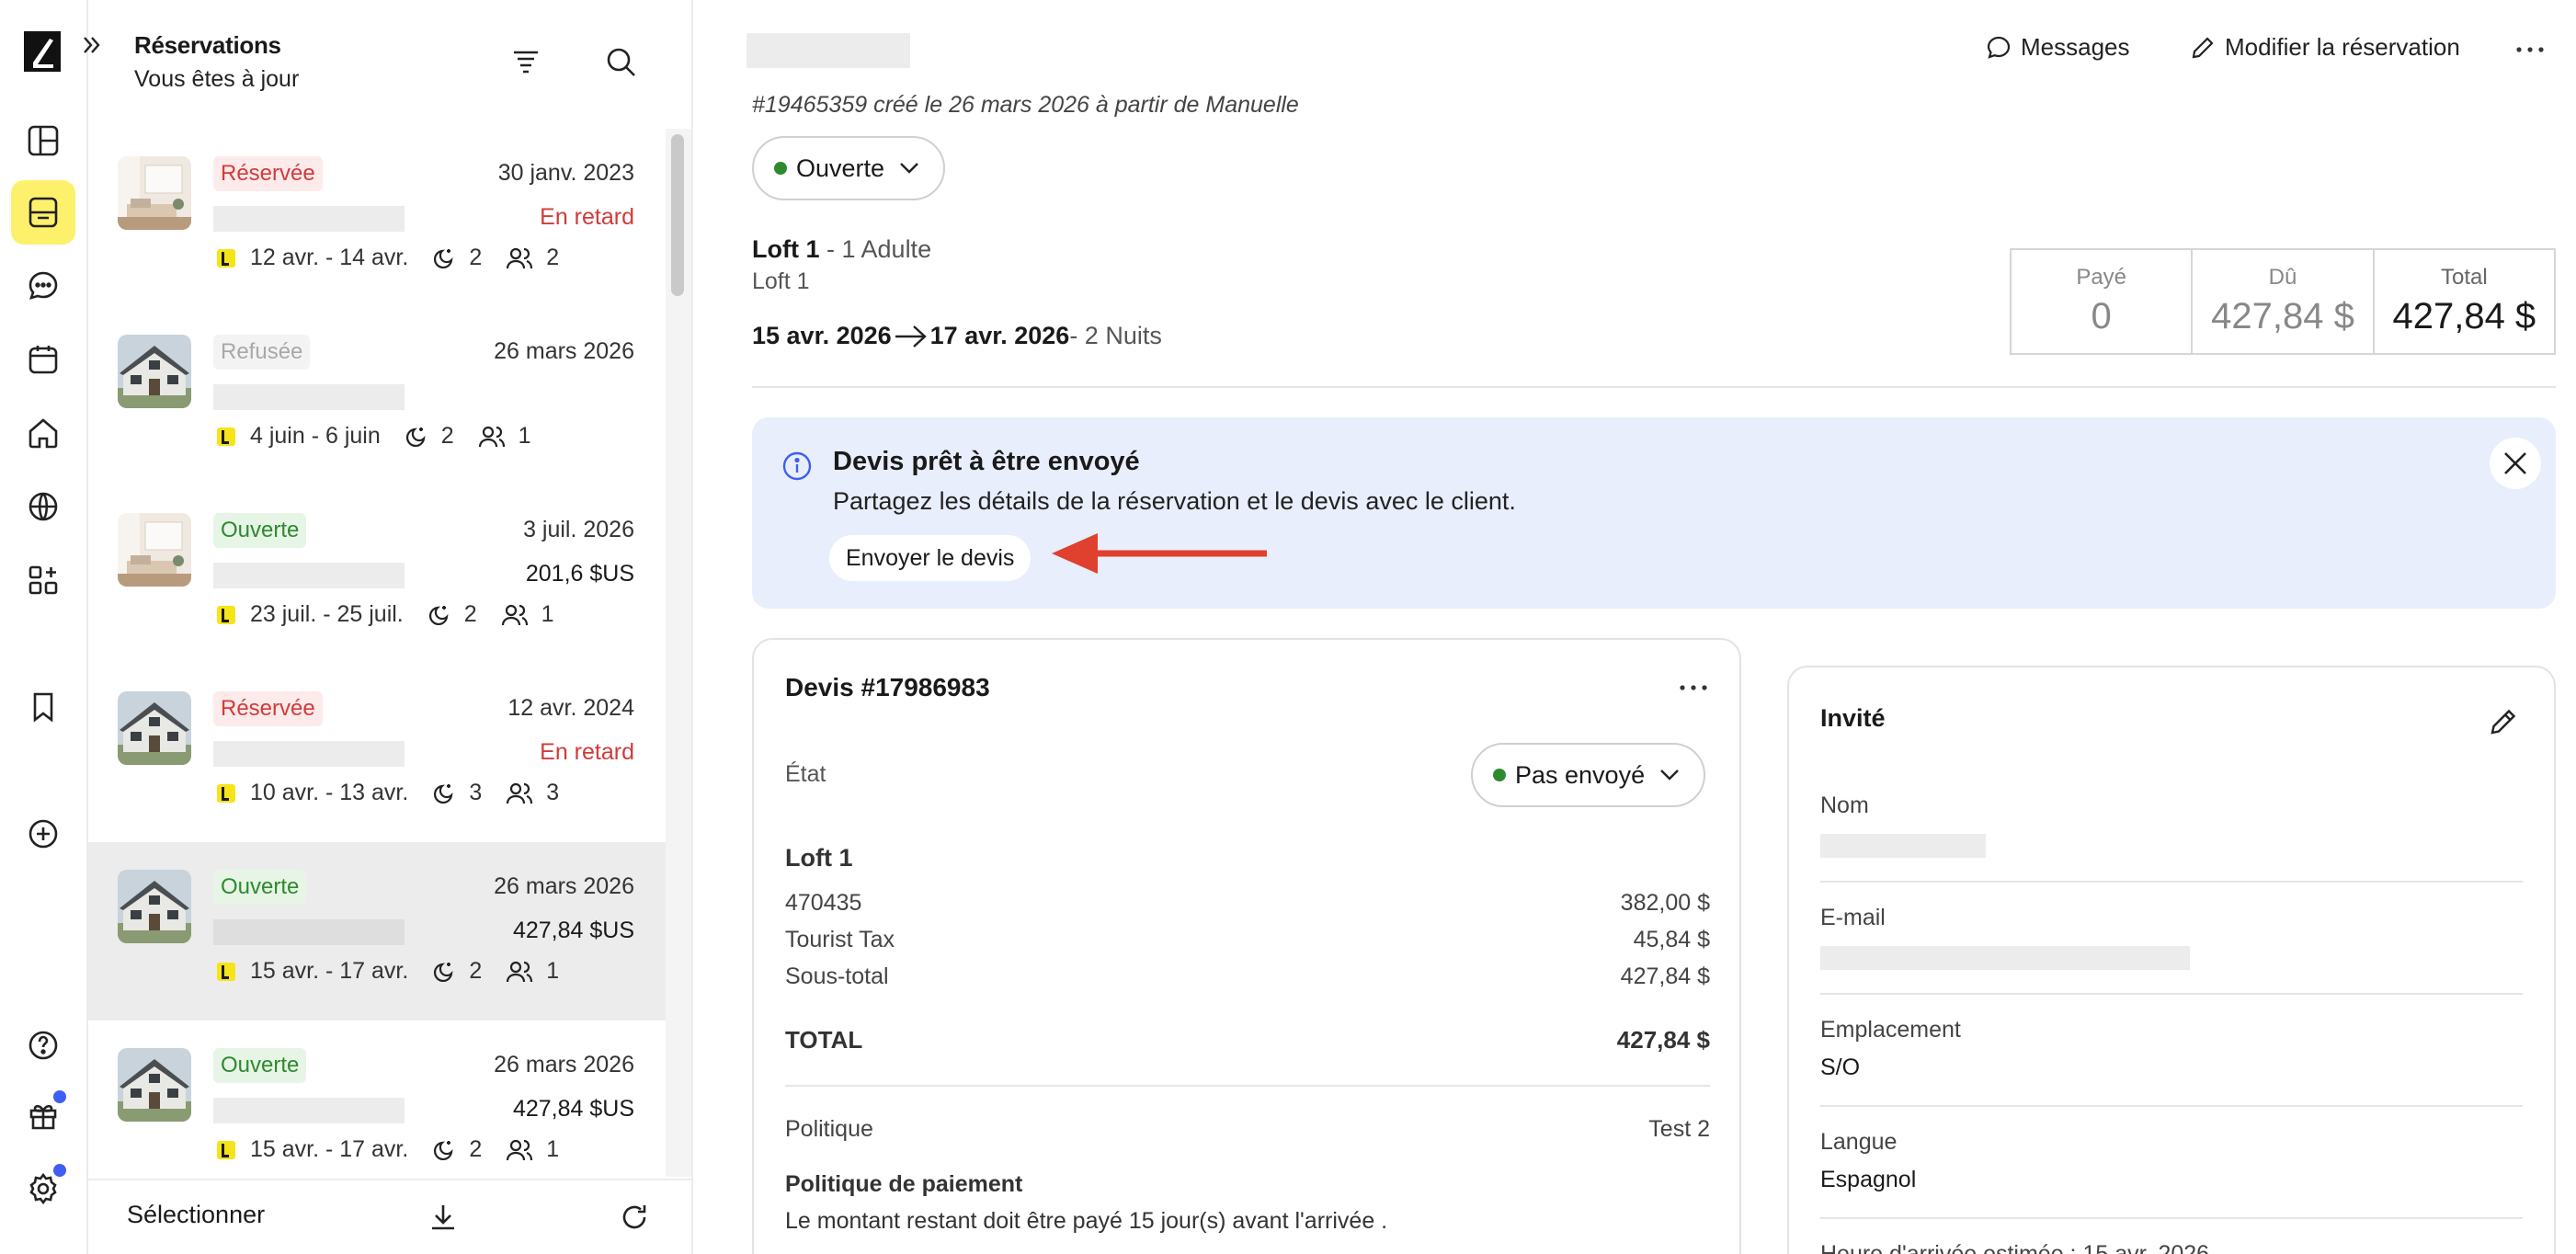 This screenshot has width=2576, height=1254. I want to click on close-banner-button, so click(2515, 463).